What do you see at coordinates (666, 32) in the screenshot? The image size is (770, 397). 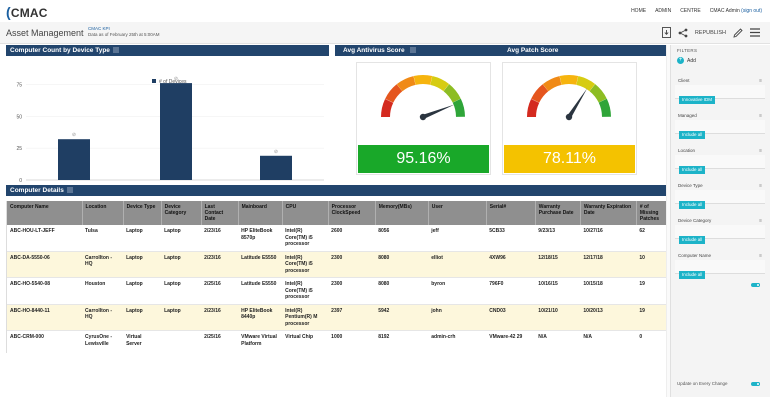 I see `export-icon` at bounding box center [666, 32].